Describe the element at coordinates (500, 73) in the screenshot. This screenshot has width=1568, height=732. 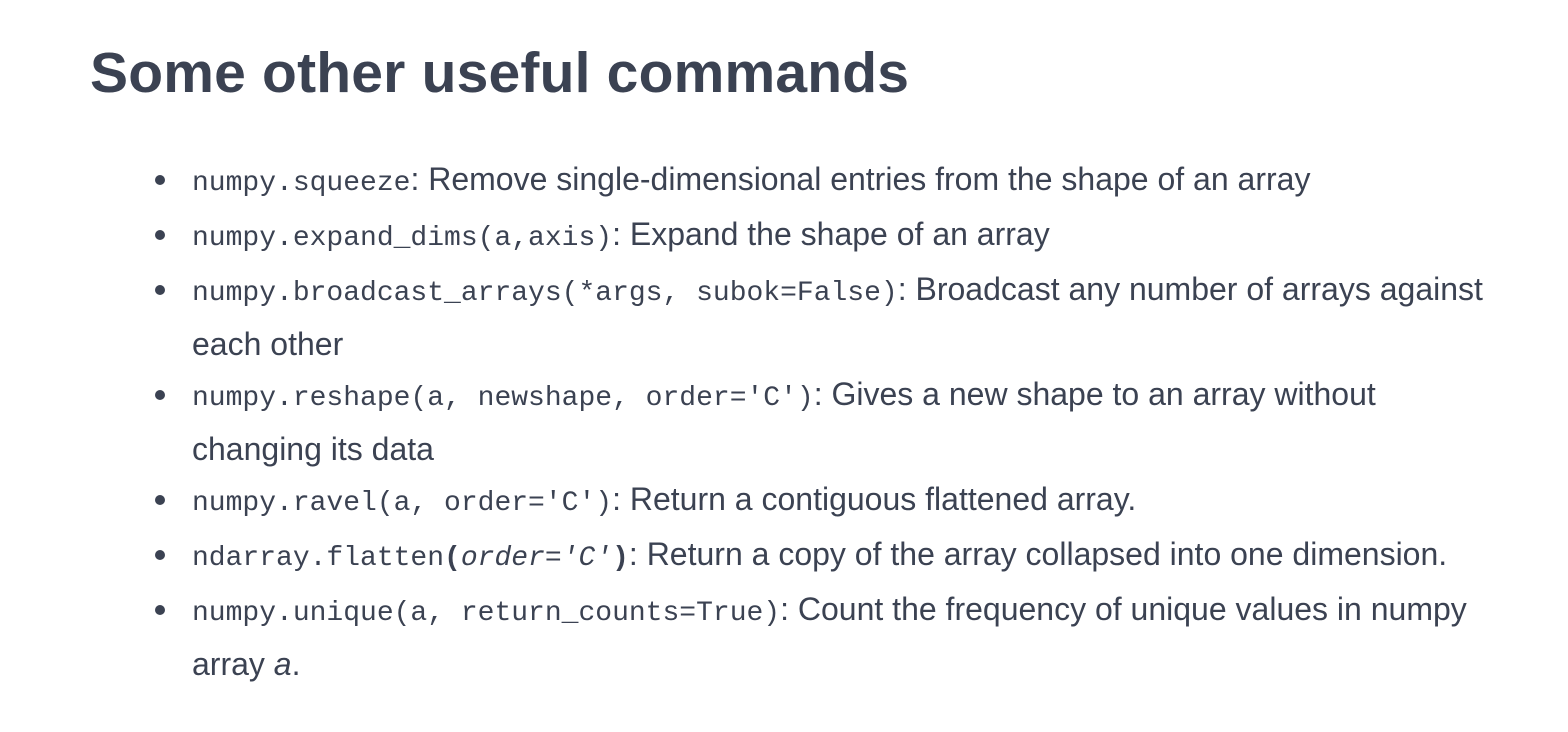
I see `page-title: Some other useful commands` at that location.